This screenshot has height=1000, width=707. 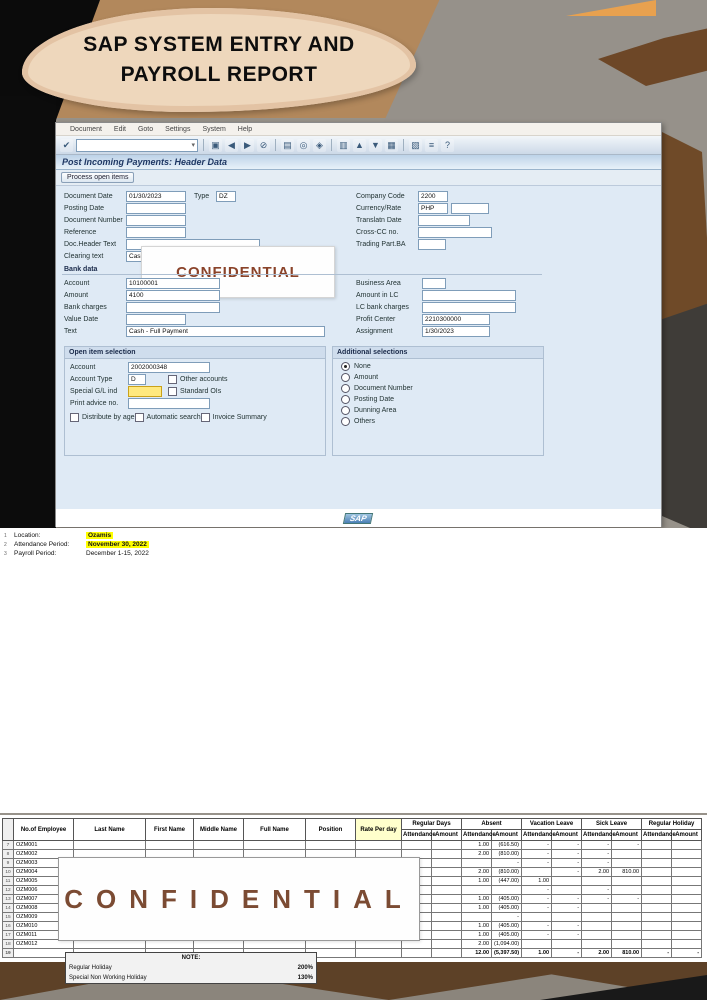 What do you see at coordinates (169, 367) in the screenshot?
I see `oi-account-field: 2002000348` at bounding box center [169, 367].